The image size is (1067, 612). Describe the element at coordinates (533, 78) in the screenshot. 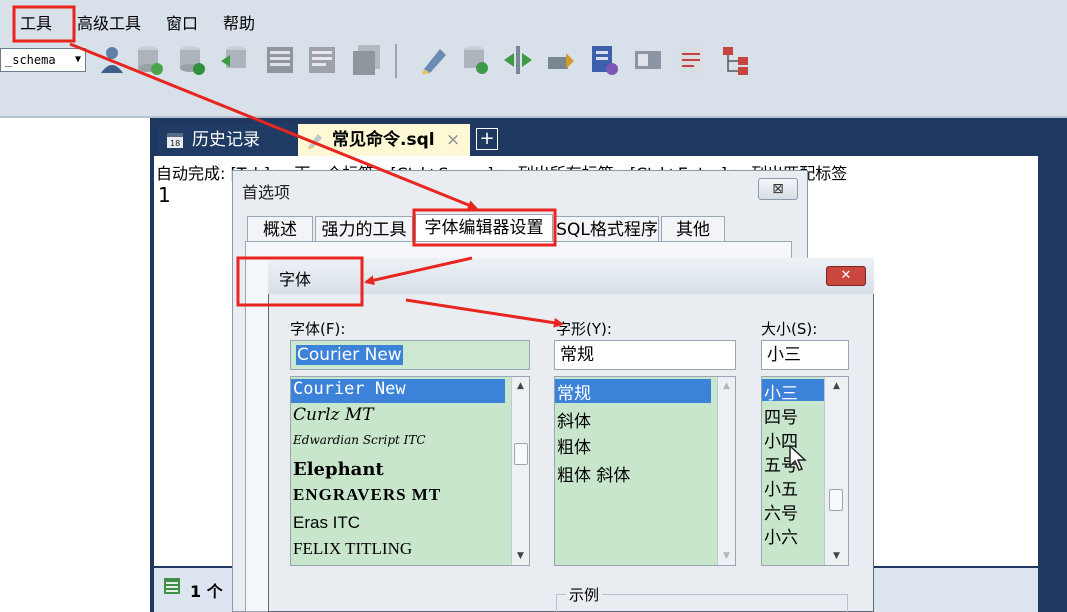

I see `toolbar: _schema ▼` at that location.